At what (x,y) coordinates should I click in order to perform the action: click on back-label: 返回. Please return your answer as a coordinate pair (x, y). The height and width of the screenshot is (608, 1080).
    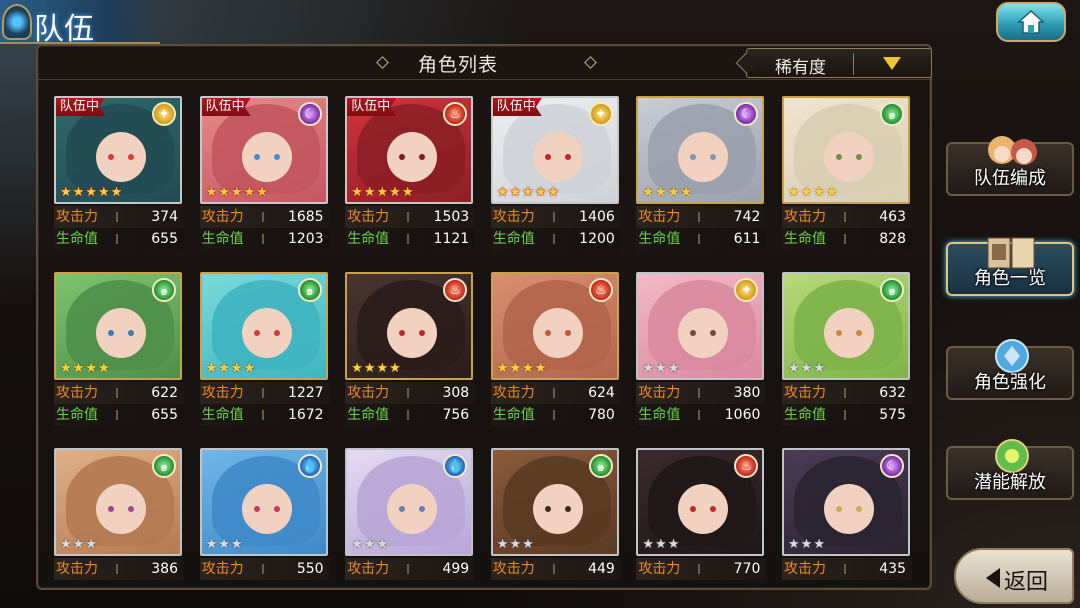
    Looking at the image, I should click on (1026, 582).